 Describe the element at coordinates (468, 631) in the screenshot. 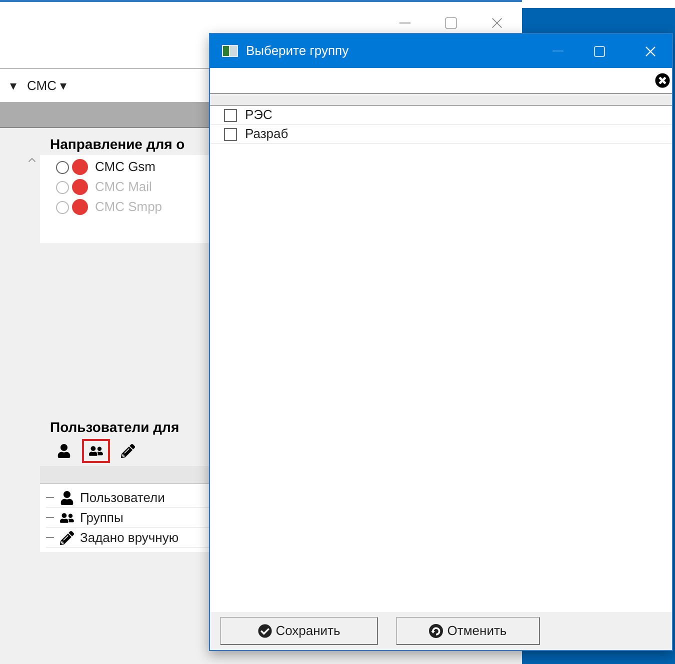

I see `cancel-button: Отменить` at that location.